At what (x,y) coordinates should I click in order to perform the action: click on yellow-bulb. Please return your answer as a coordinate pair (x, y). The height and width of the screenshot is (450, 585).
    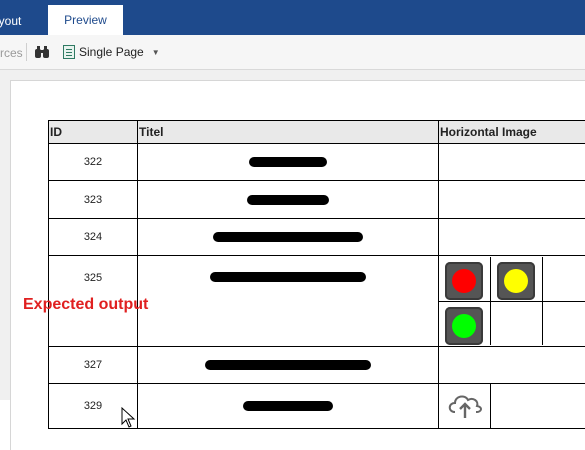
    Looking at the image, I should click on (516, 281).